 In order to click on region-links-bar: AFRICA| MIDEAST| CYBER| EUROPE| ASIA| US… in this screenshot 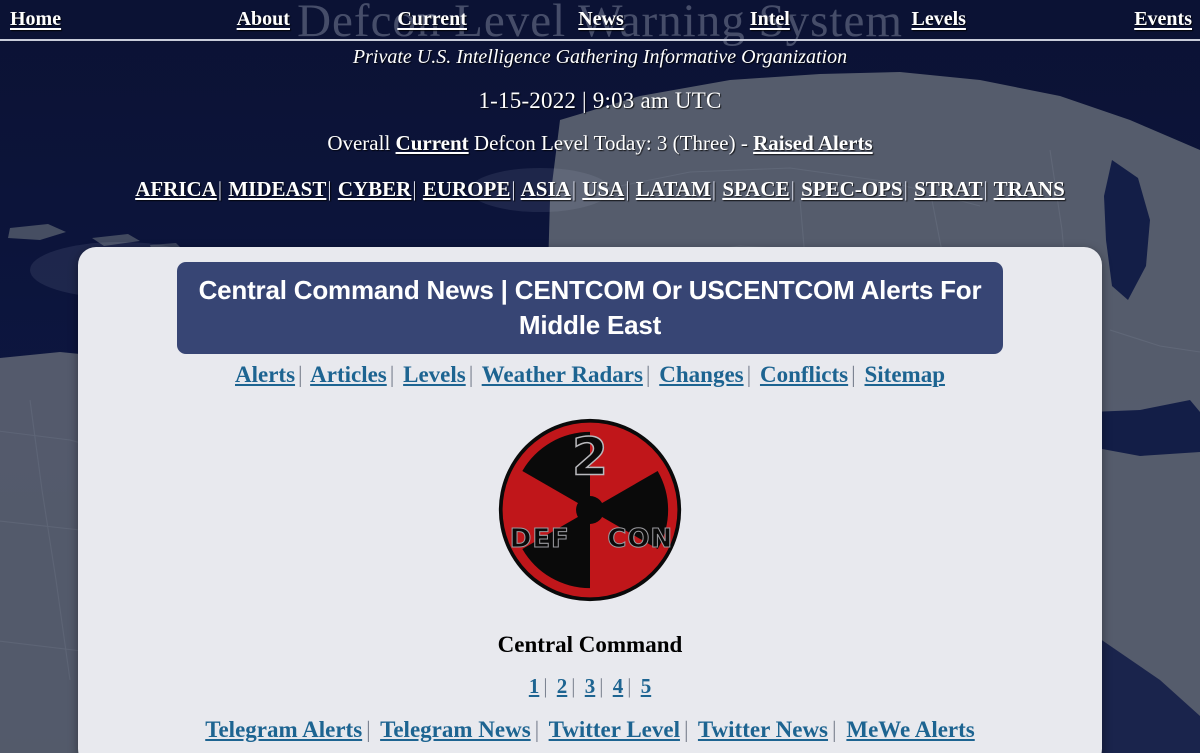, I will do `click(600, 189)`.